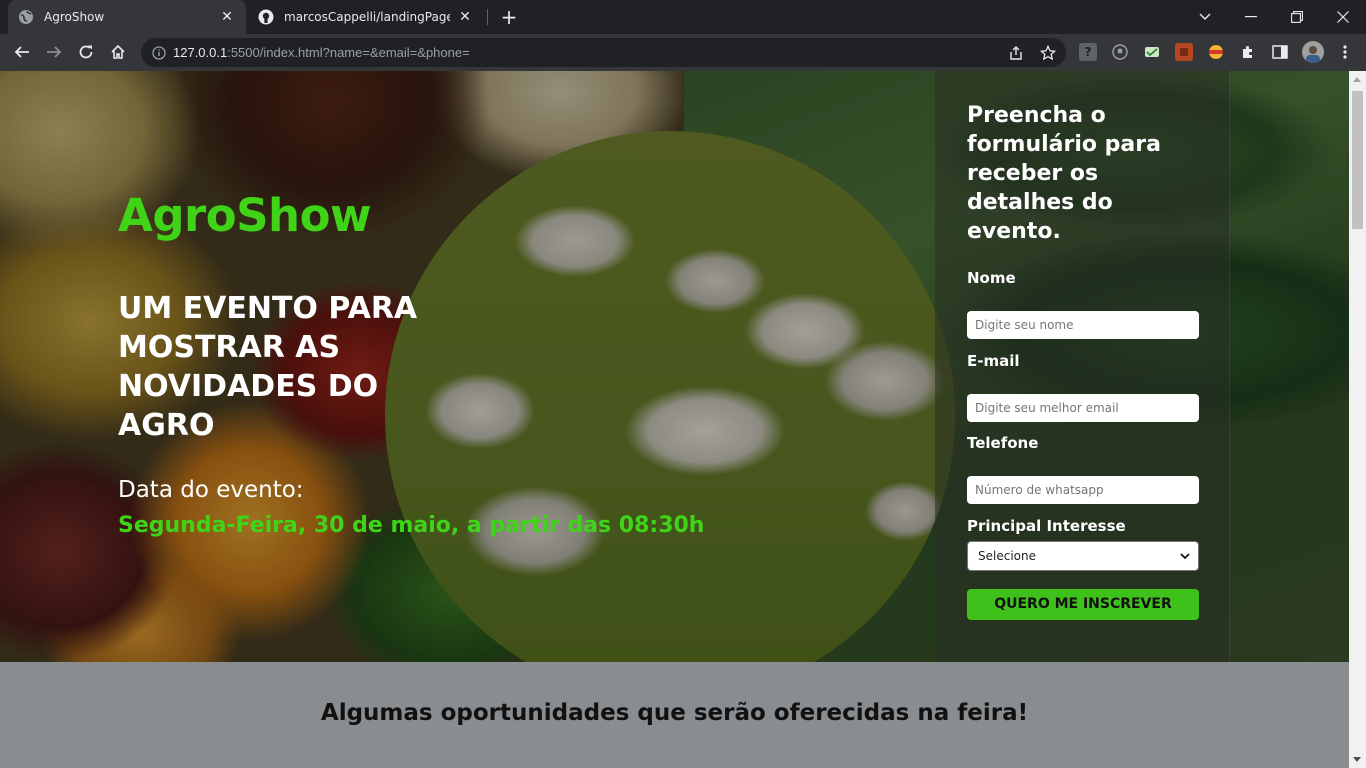 This screenshot has height=768, width=1366. Describe the element at coordinates (1357, 160) in the screenshot. I see `scrollbar-thumb` at that location.